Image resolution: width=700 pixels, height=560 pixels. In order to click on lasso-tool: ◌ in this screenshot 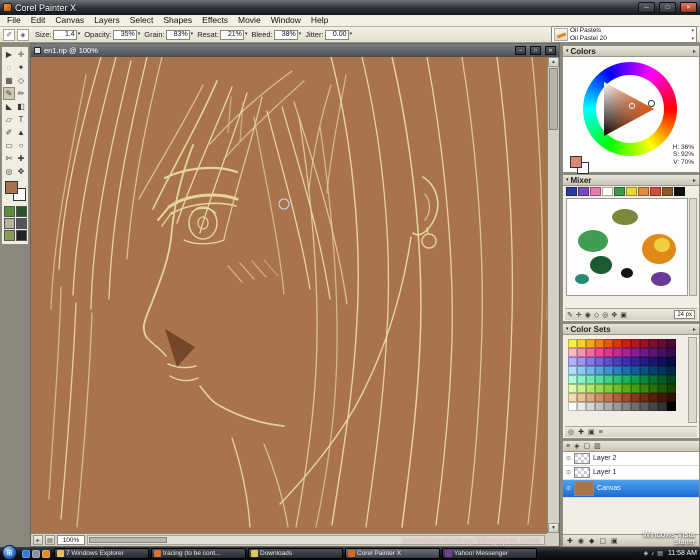, I will do `click(9, 67)`.